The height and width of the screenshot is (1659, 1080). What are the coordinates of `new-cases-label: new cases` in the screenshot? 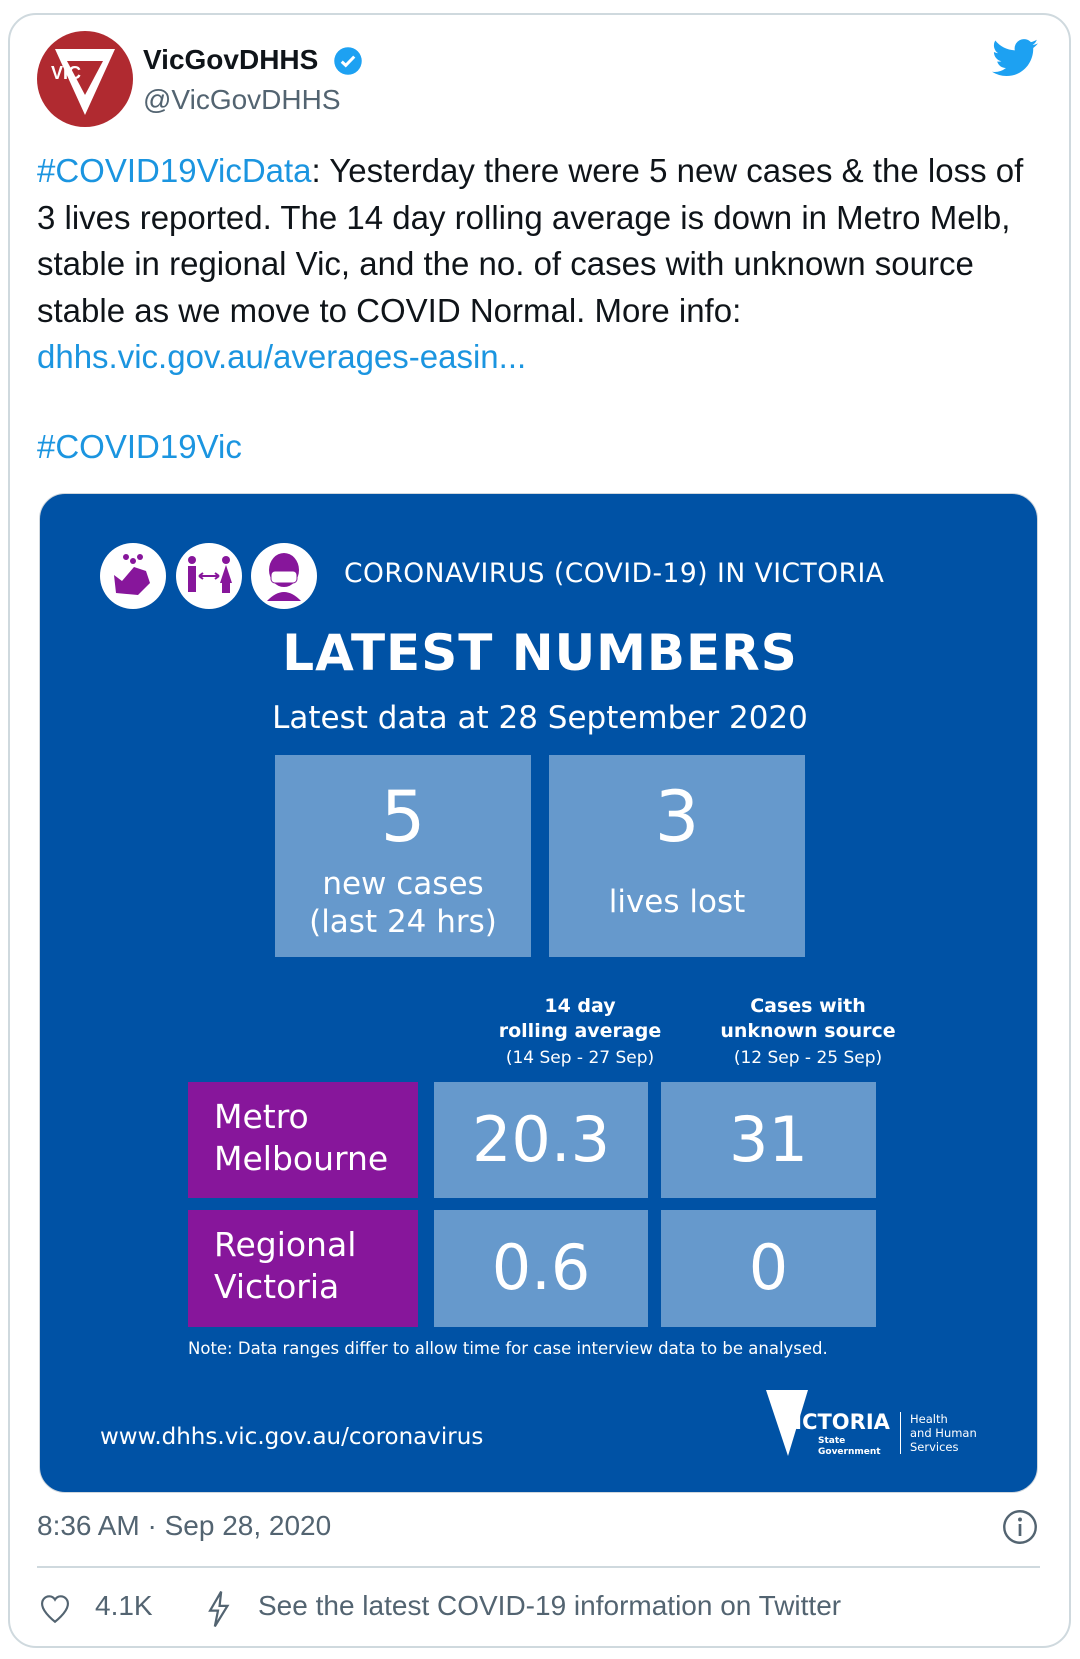 It's located at (403, 884).